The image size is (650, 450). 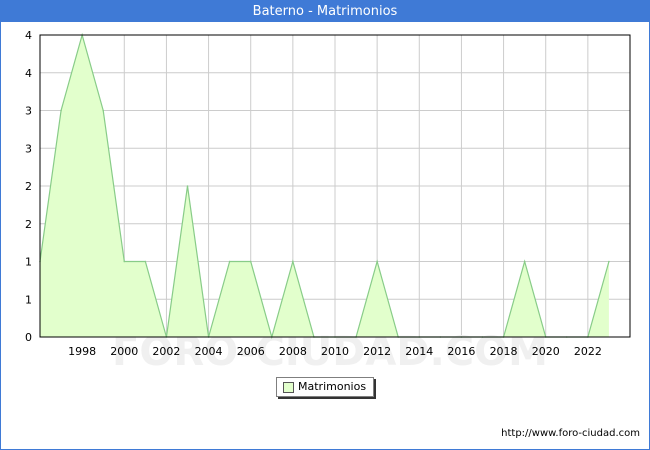 I want to click on x-tick-label: 2002, so click(x=166, y=351).